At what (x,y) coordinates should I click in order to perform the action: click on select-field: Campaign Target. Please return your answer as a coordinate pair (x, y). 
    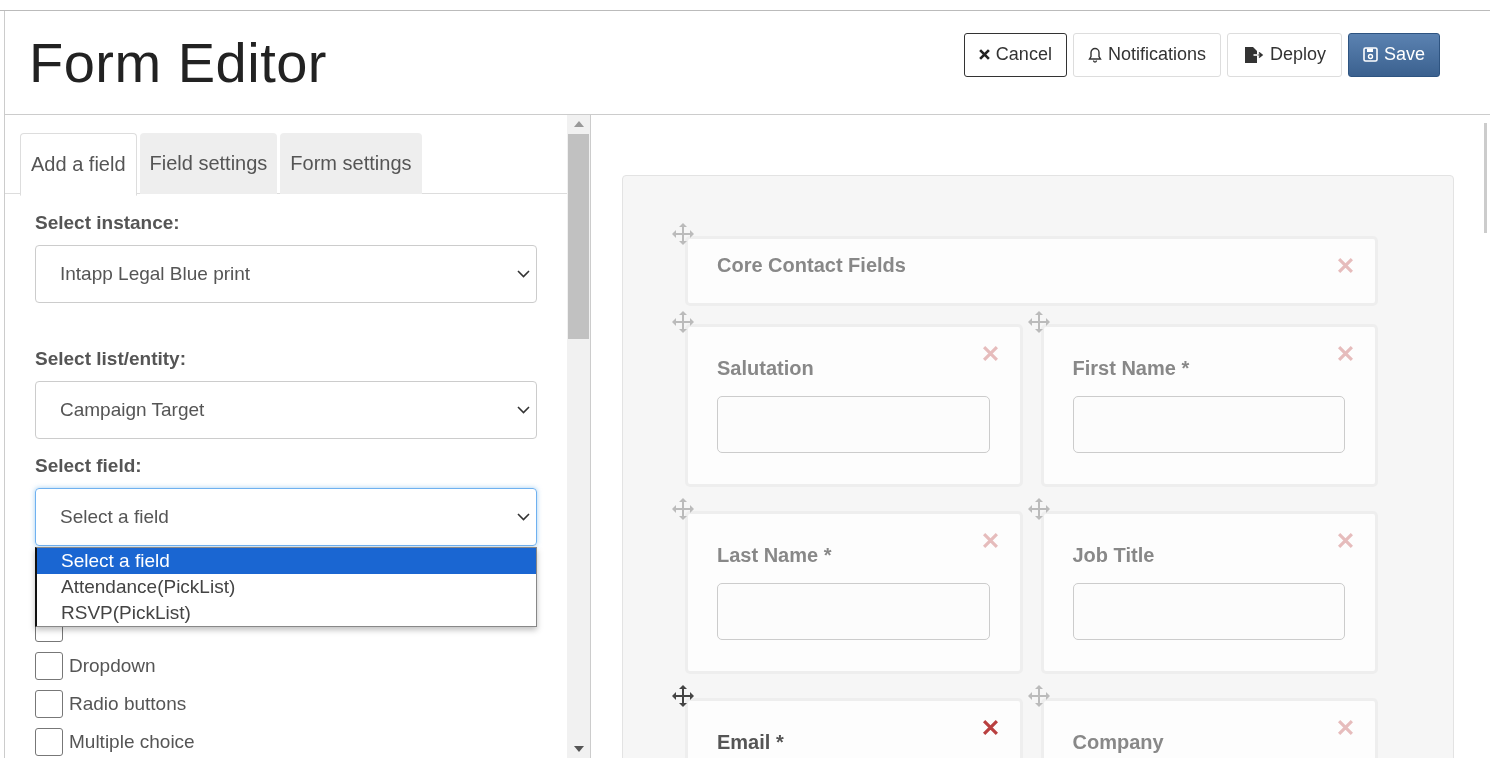
    Looking at the image, I should click on (286, 410).